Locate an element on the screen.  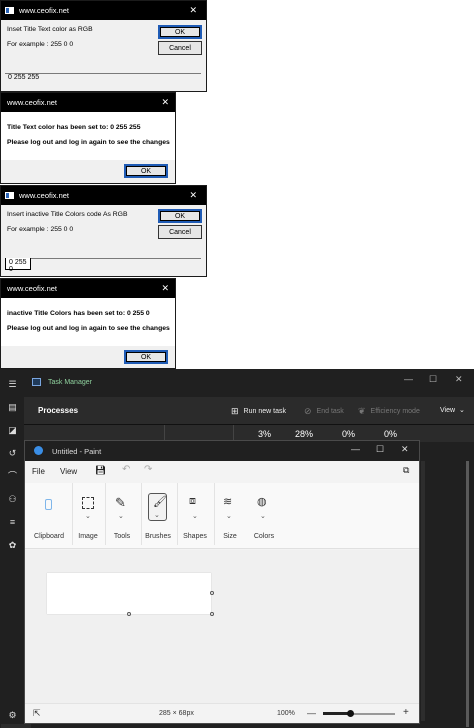
users-icon: ⚇ is located at coordinates (12, 499).